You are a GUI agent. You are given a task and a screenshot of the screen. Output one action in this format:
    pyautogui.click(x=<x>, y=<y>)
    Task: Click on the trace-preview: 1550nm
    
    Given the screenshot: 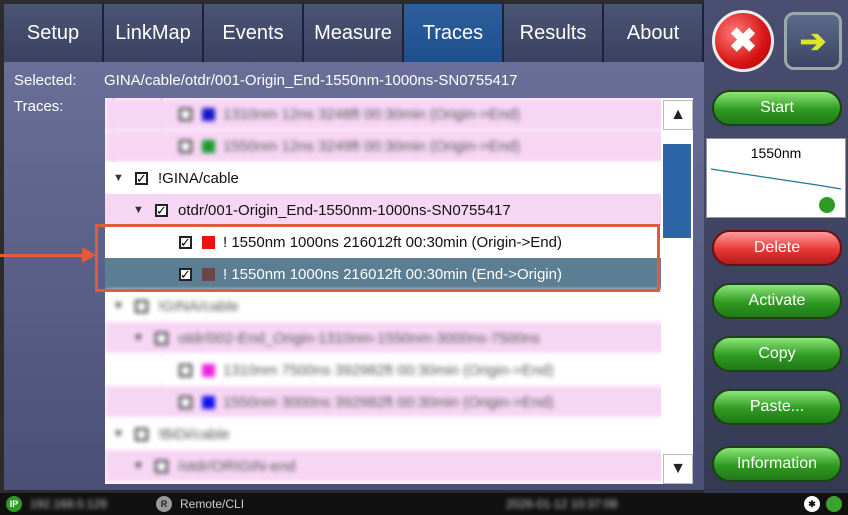 What is the action you would take?
    pyautogui.click(x=776, y=178)
    